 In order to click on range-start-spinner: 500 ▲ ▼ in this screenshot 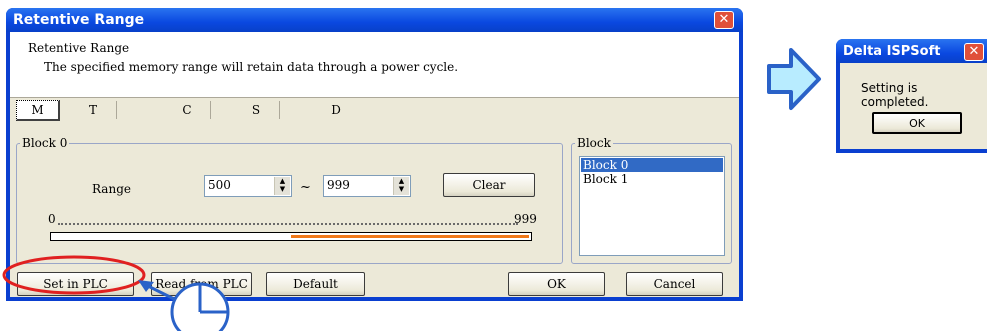, I will do `click(248, 186)`.